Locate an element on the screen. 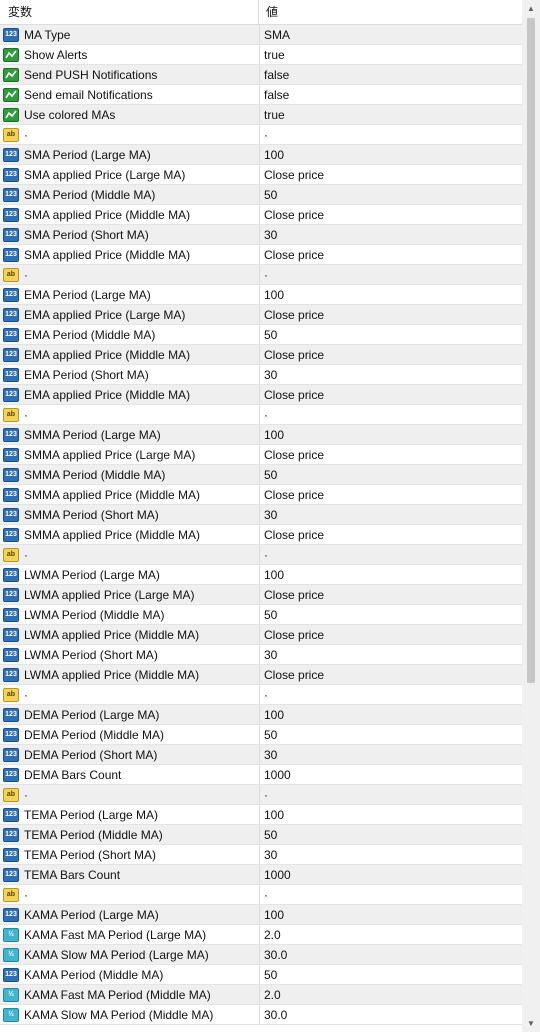 The width and height of the screenshot is (540, 1032). column-header-value: 値 is located at coordinates (390, 12).